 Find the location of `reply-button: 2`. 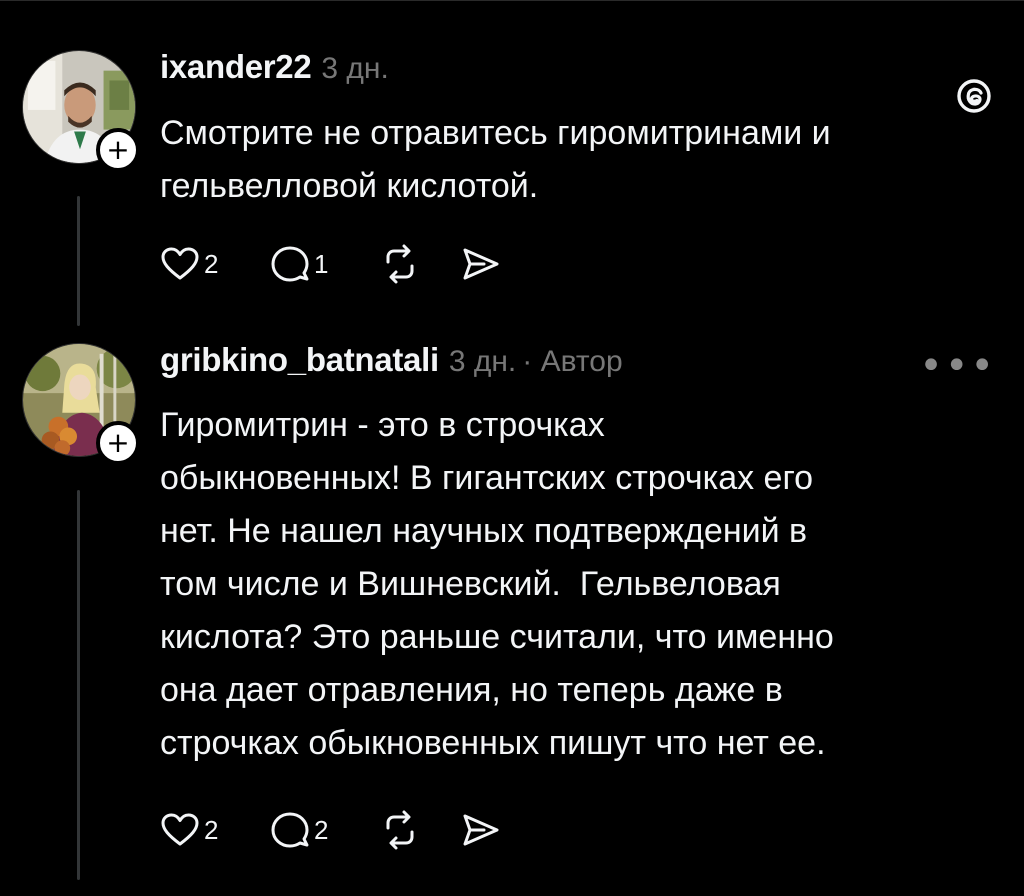

reply-button: 2 is located at coordinates (305, 830).